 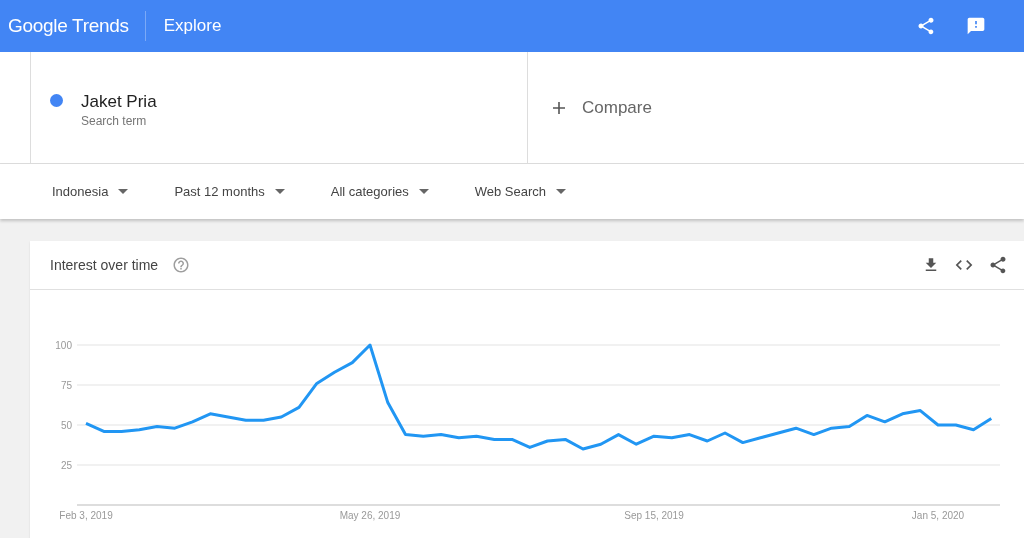 I want to click on chart-title: Interest over time, so click(x=104, y=265).